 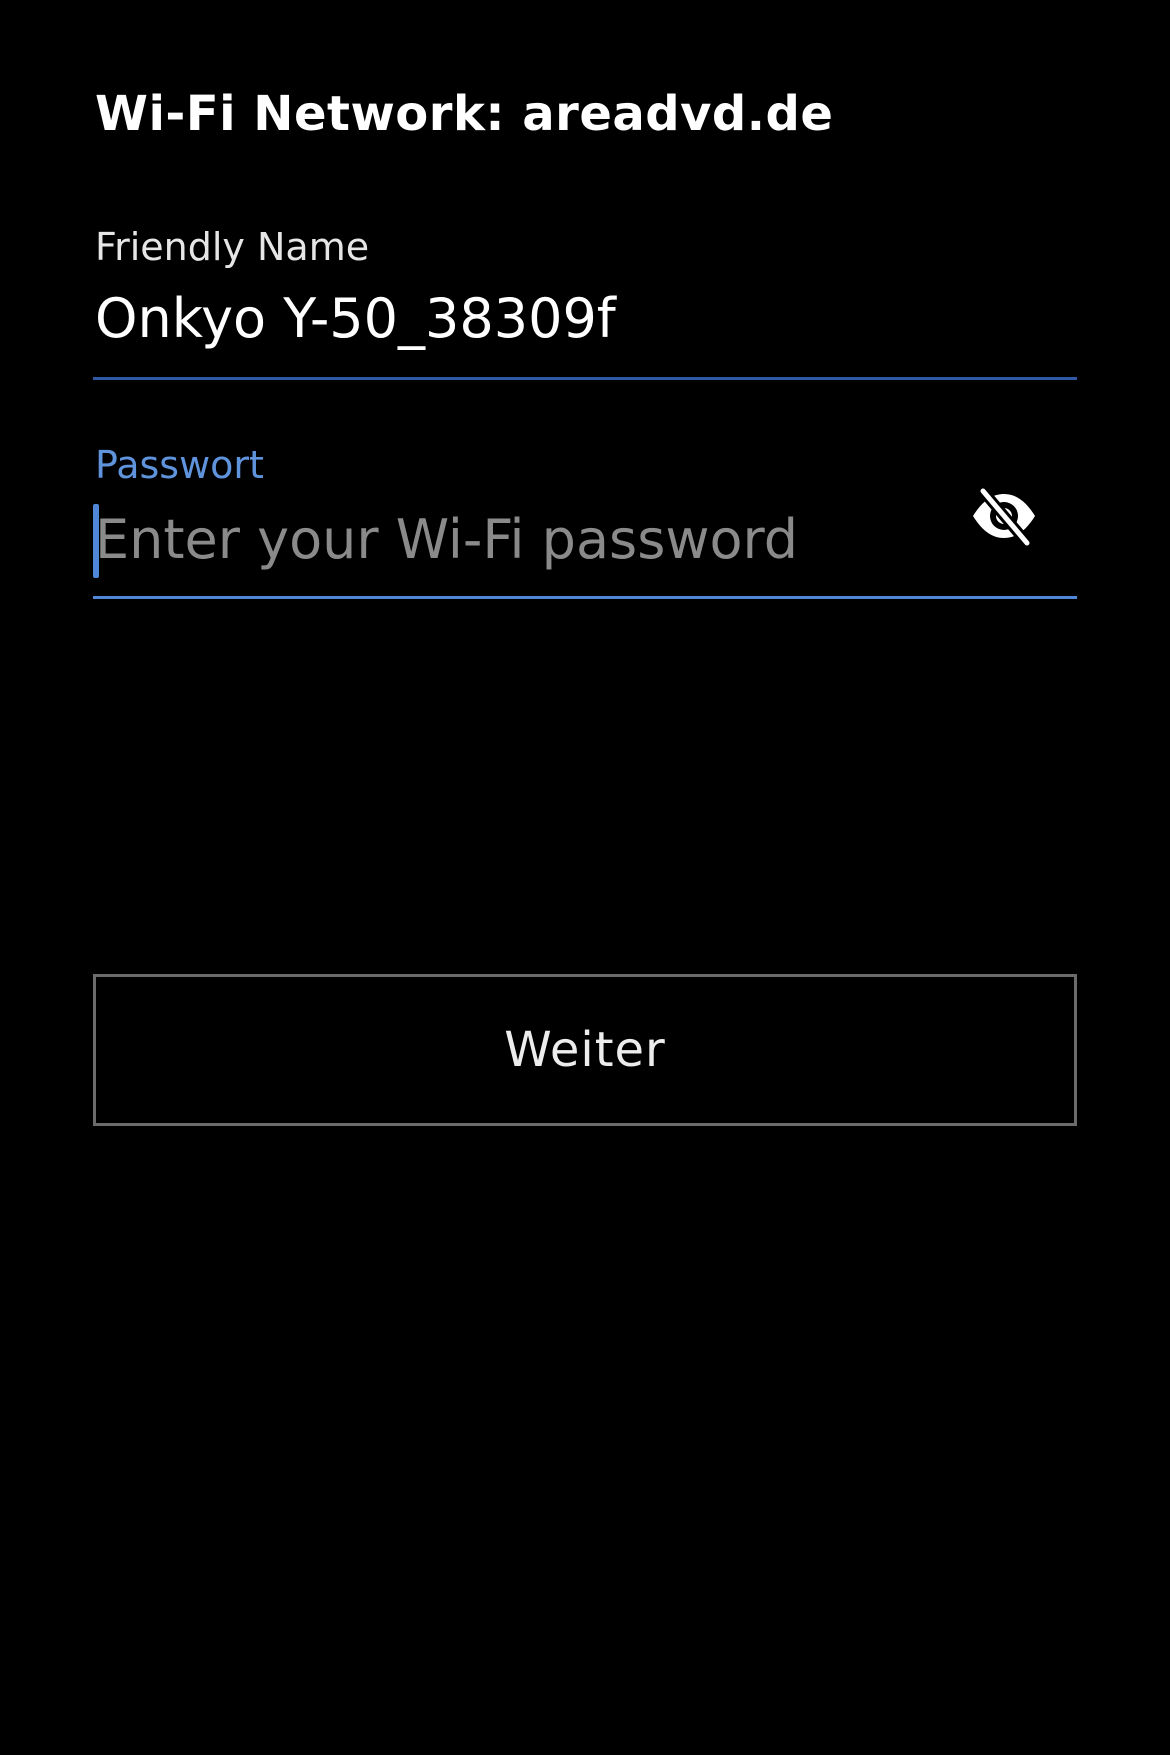 What do you see at coordinates (464, 114) in the screenshot?
I see `page-title: Wi-Fi Network: areadvd.de` at bounding box center [464, 114].